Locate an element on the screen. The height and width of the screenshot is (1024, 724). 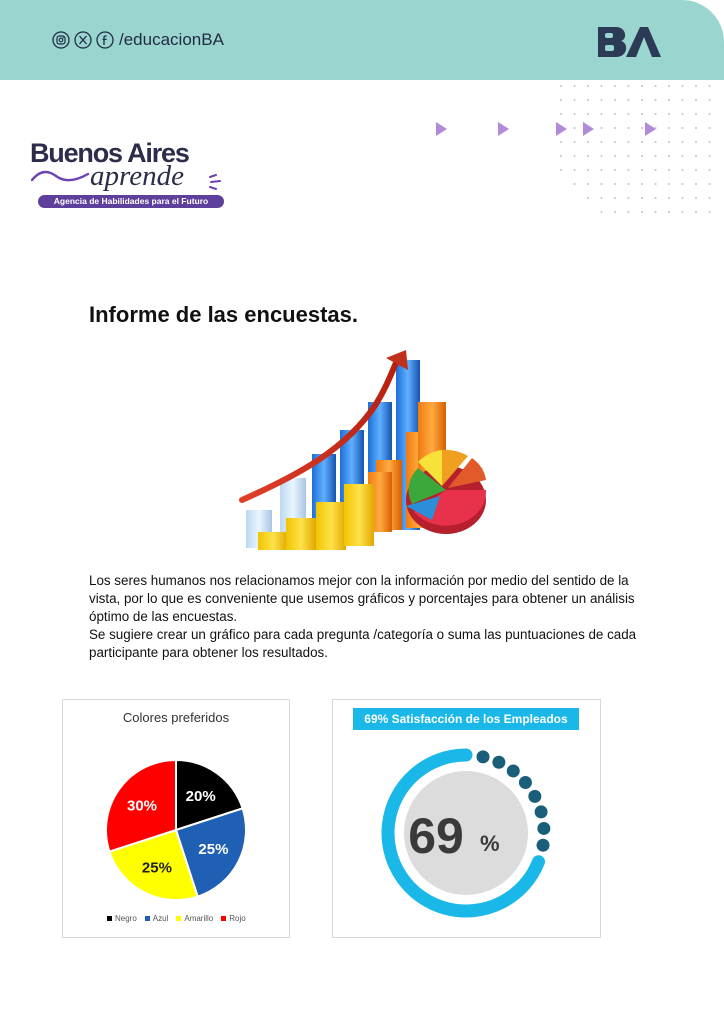
legend-label: Rojo is located at coordinates (237, 918).